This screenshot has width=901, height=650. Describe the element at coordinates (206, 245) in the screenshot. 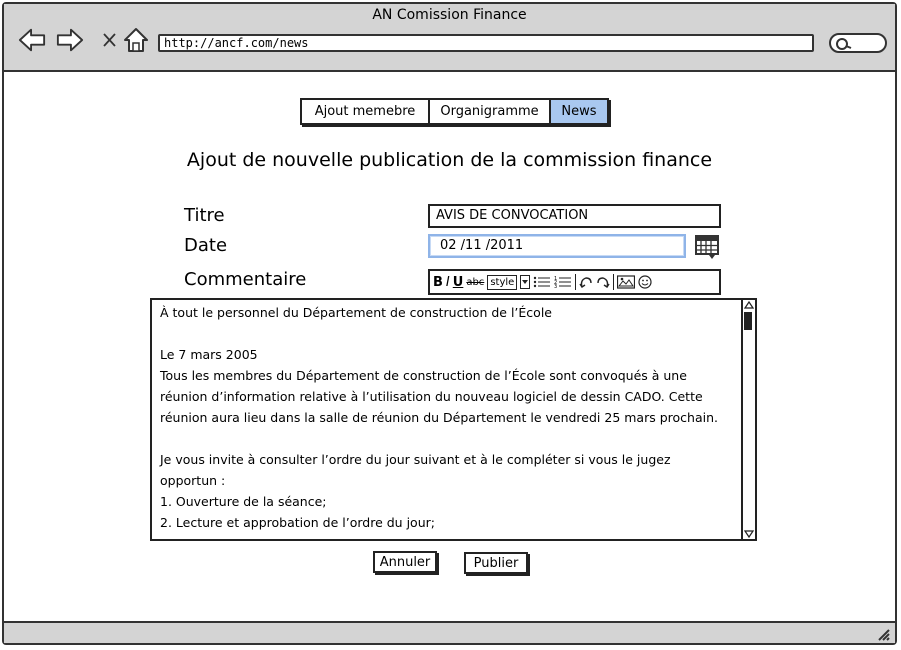

I see `date-label: Date` at that location.